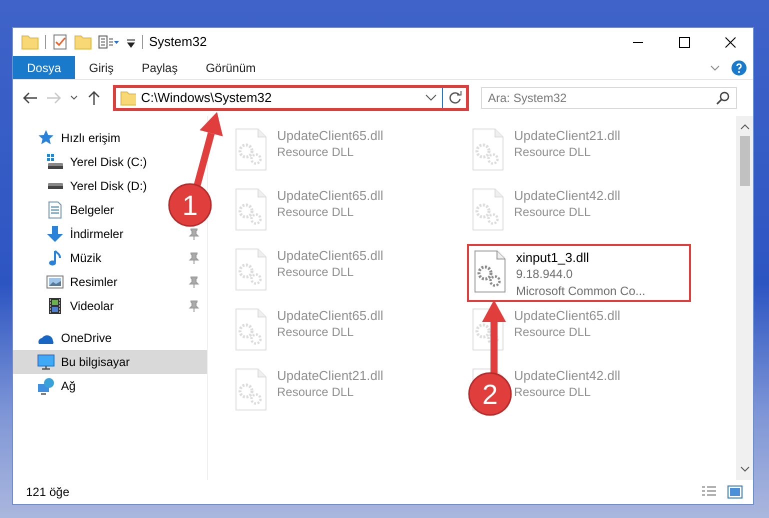 The image size is (769, 518). What do you see at coordinates (110, 282) in the screenshot?
I see `sidebar-item: Resimler` at bounding box center [110, 282].